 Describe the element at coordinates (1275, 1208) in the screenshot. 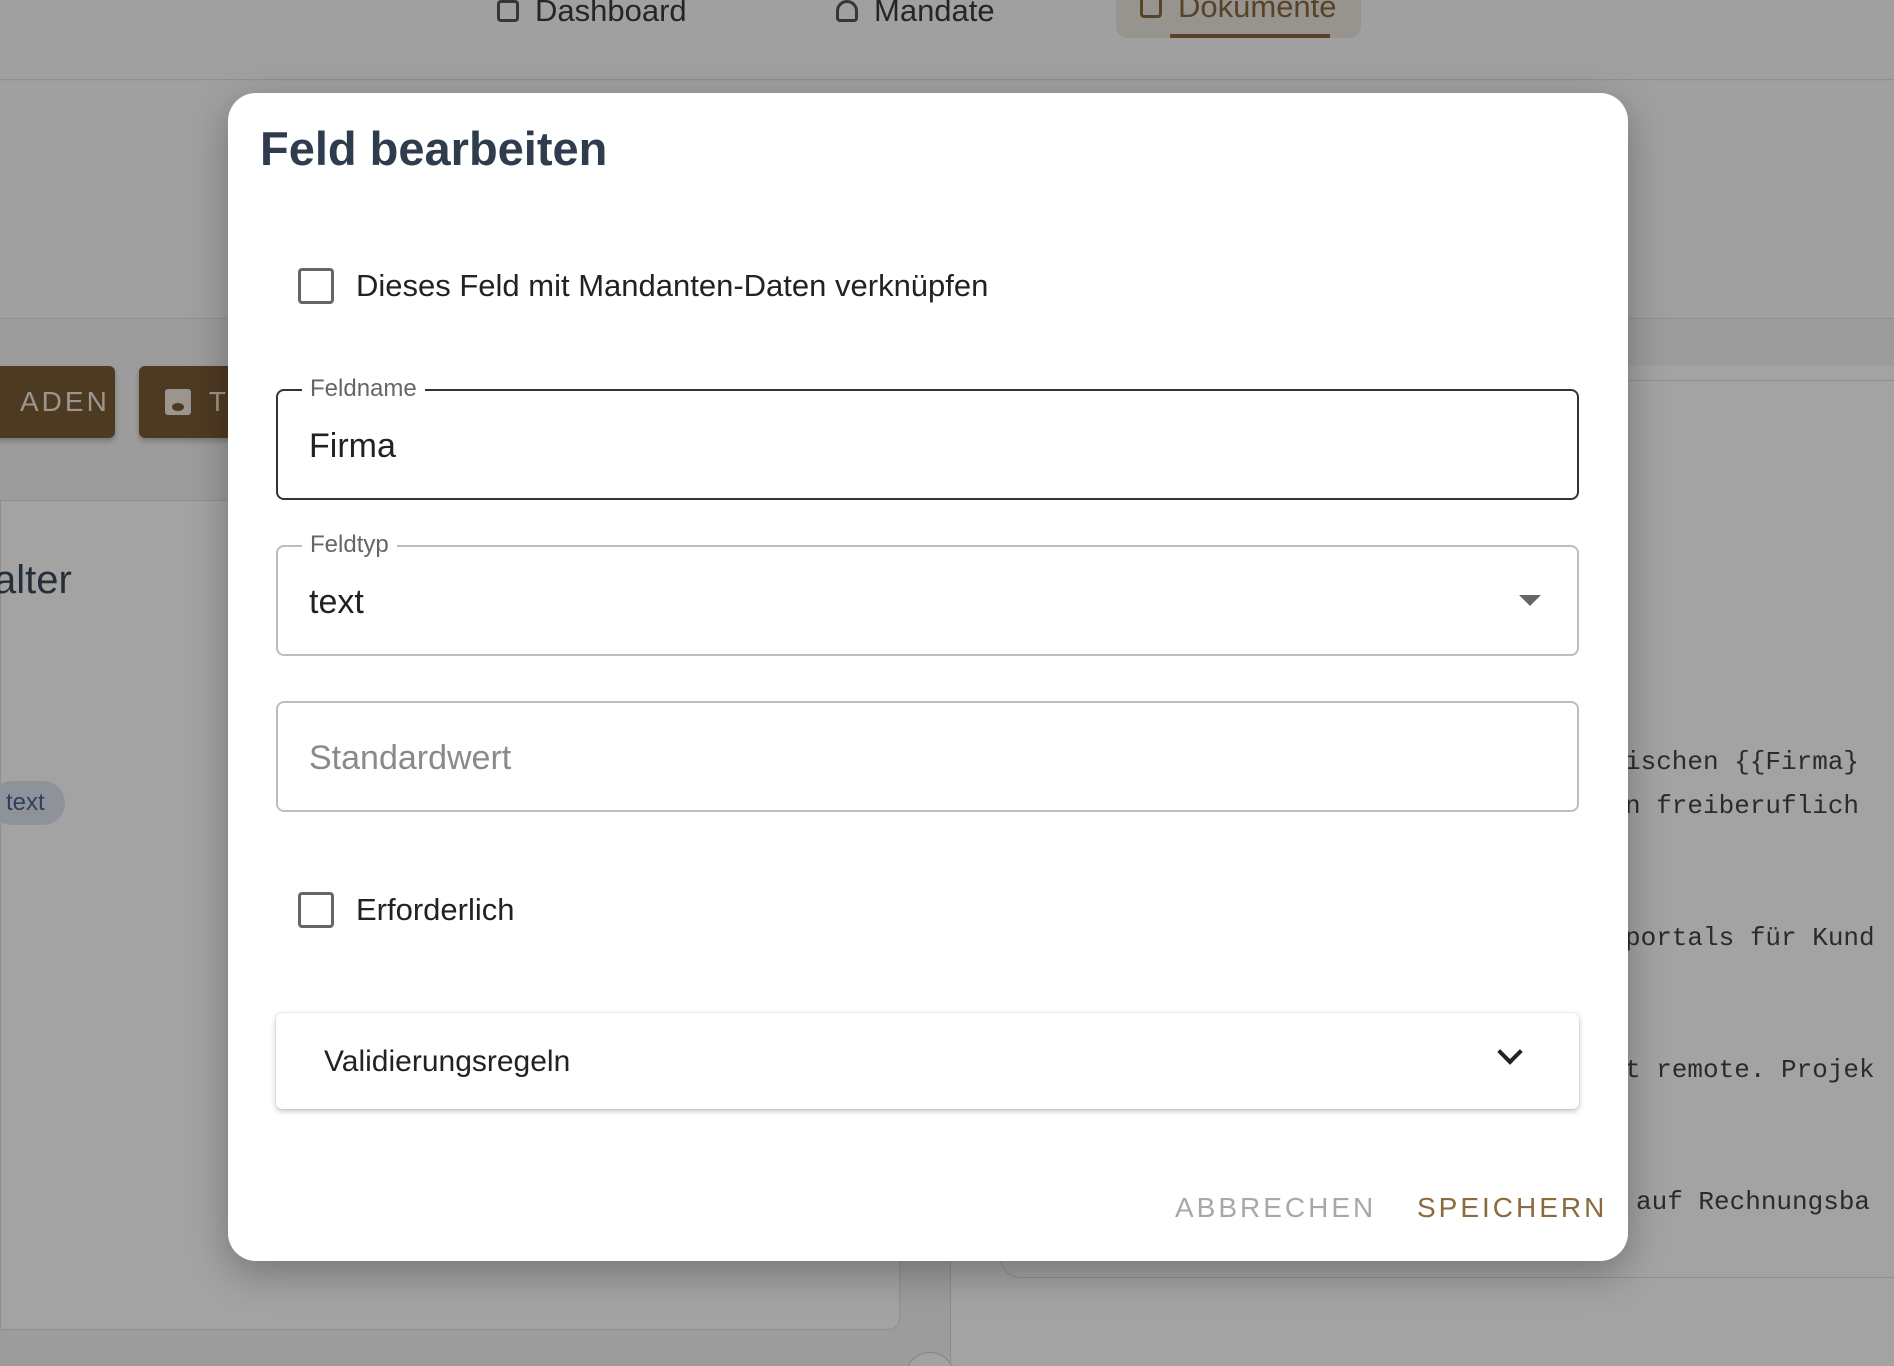

I see `cancel-button: ABBRECHEN` at that location.